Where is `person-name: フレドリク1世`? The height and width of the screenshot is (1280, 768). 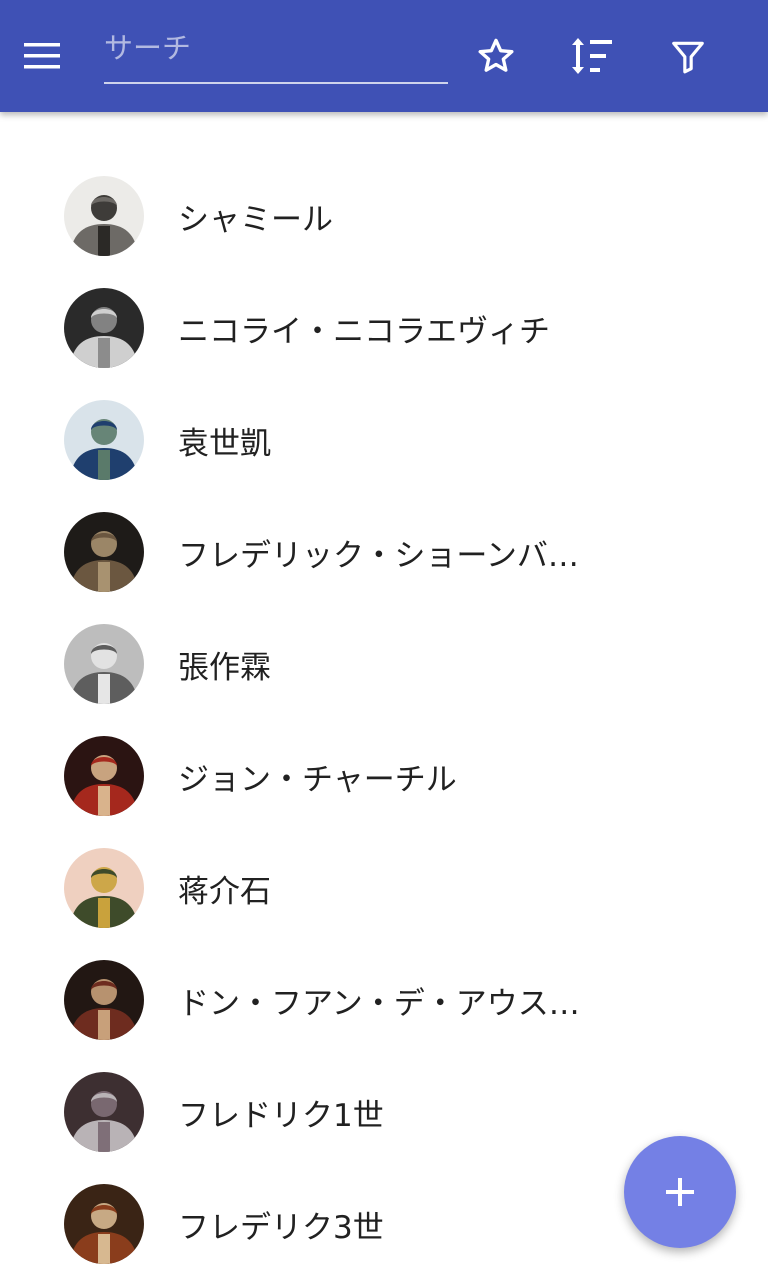 person-name: フレドリク1世 is located at coordinates (281, 1115).